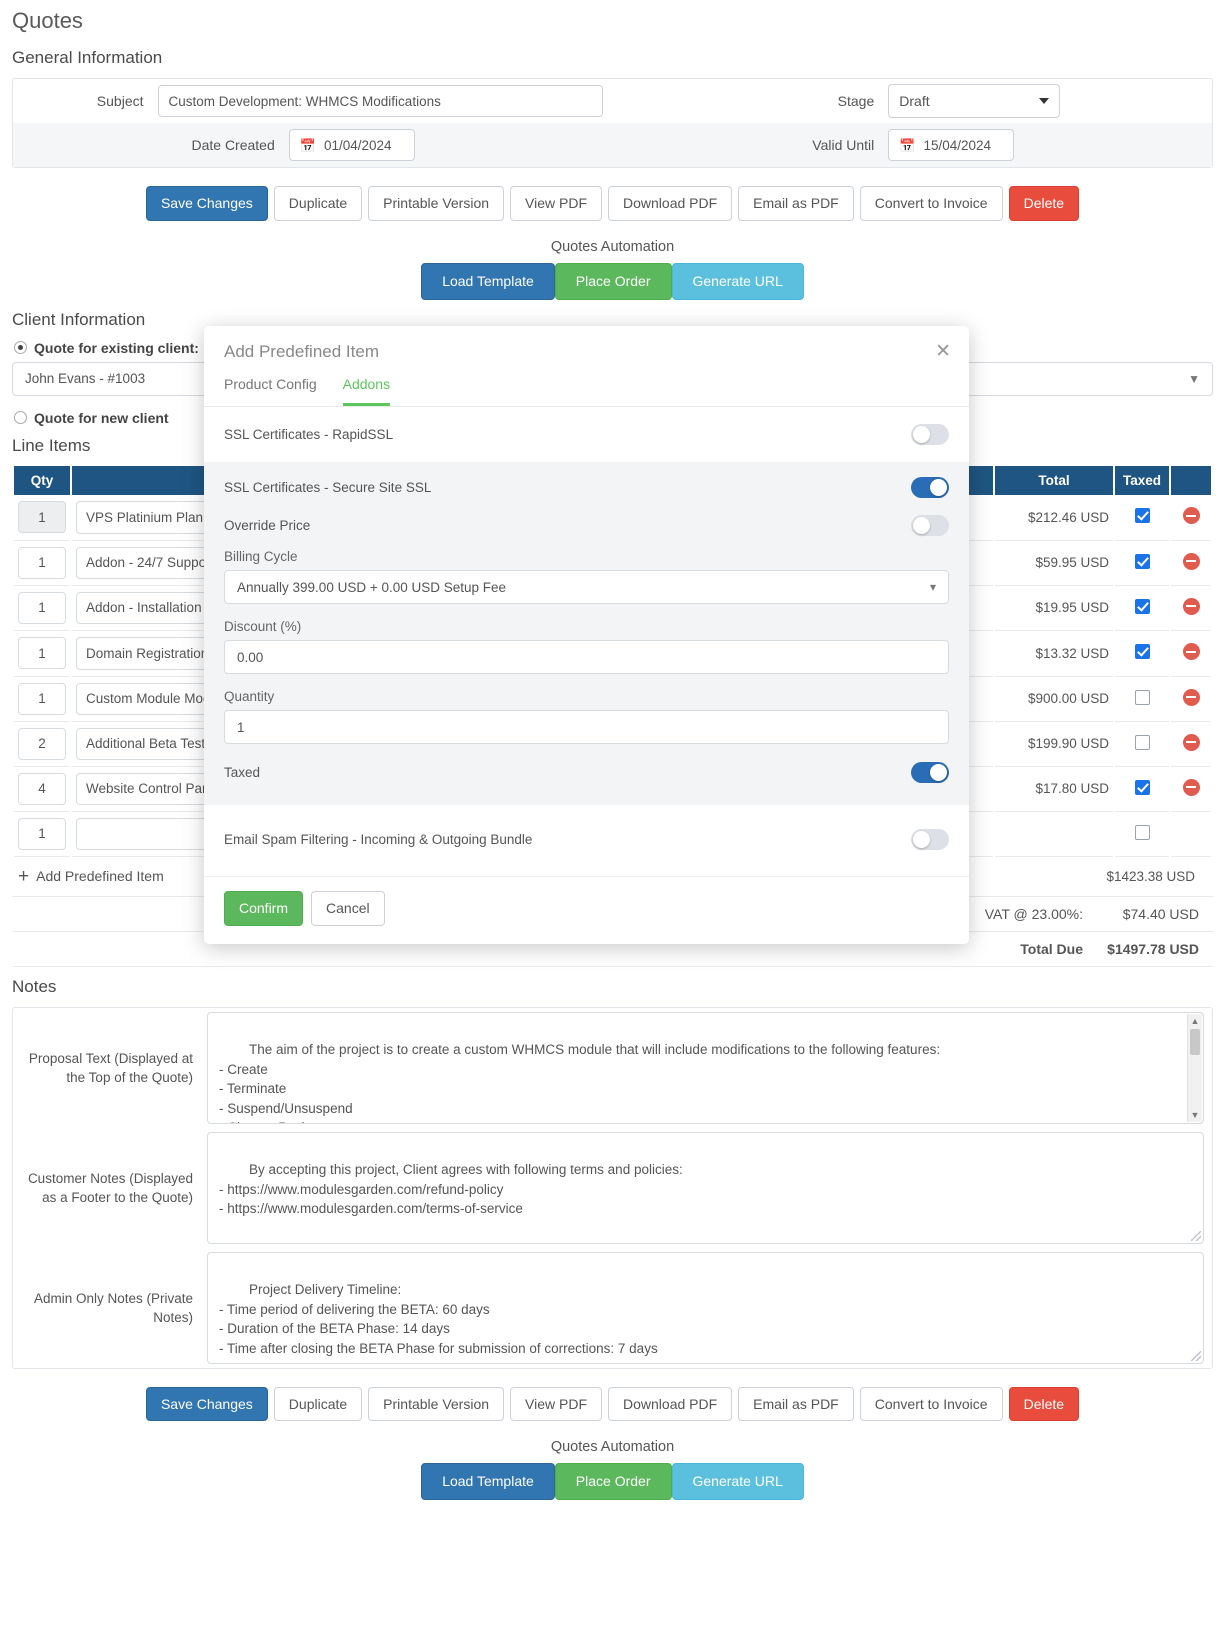 This screenshot has height=1631, width=1225. What do you see at coordinates (206, 203) in the screenshot?
I see `save-changes-button: Save Changes` at bounding box center [206, 203].